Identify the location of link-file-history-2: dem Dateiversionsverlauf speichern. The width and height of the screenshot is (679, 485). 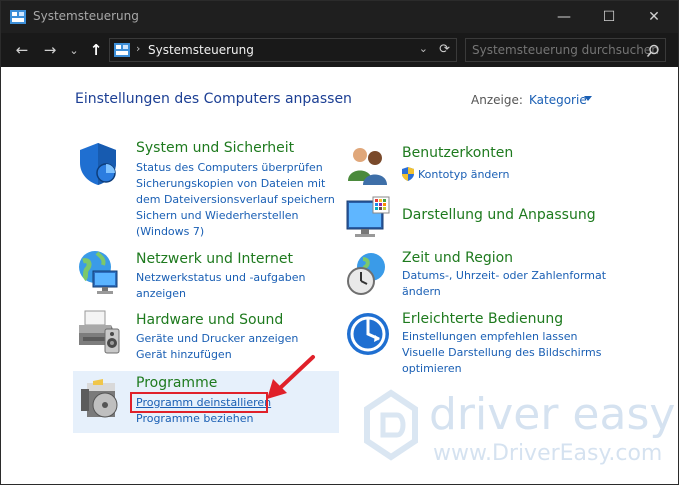
(235, 200).